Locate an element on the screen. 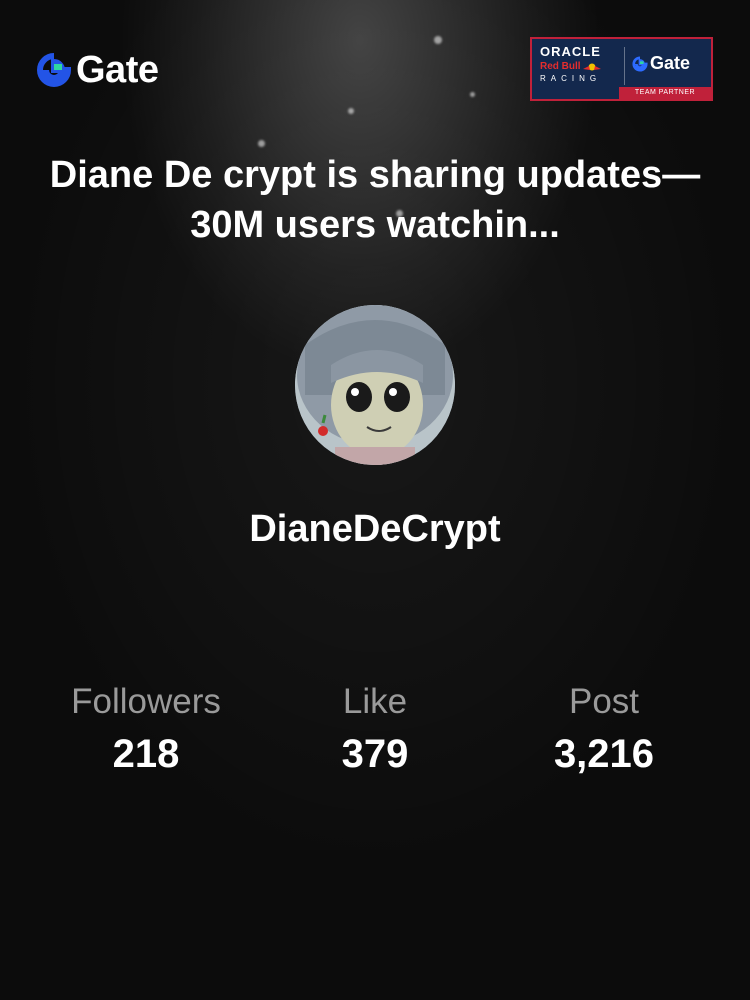 This screenshot has width=750, height=1000. bull-icon is located at coordinates (591, 66).